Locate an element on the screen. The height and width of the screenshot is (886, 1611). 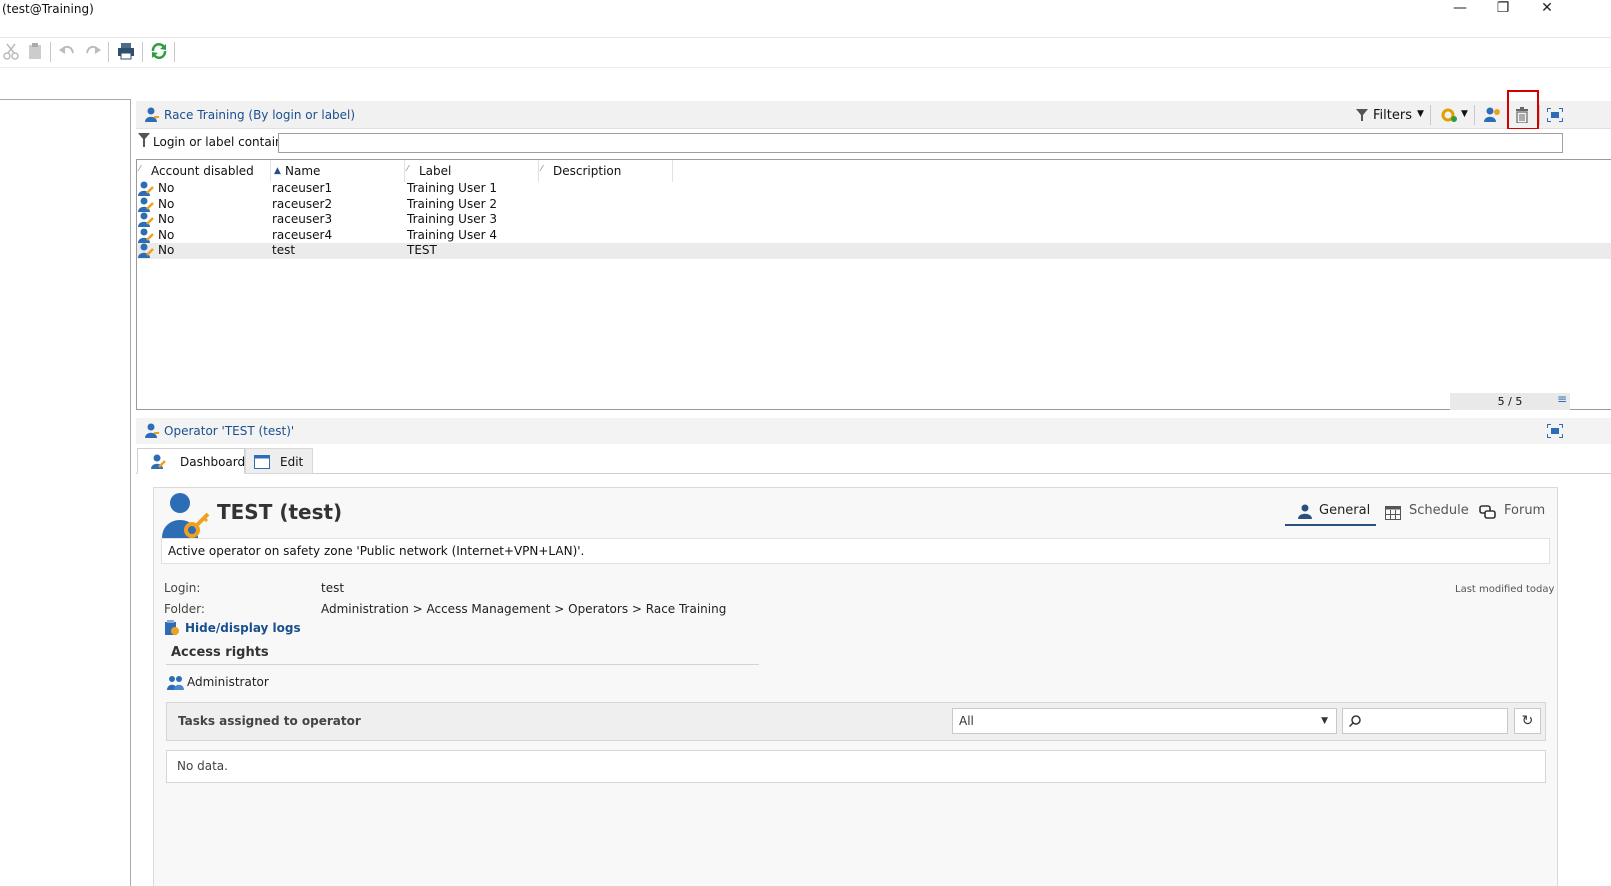
column-header-name: ▲ Name is located at coordinates (338, 171).